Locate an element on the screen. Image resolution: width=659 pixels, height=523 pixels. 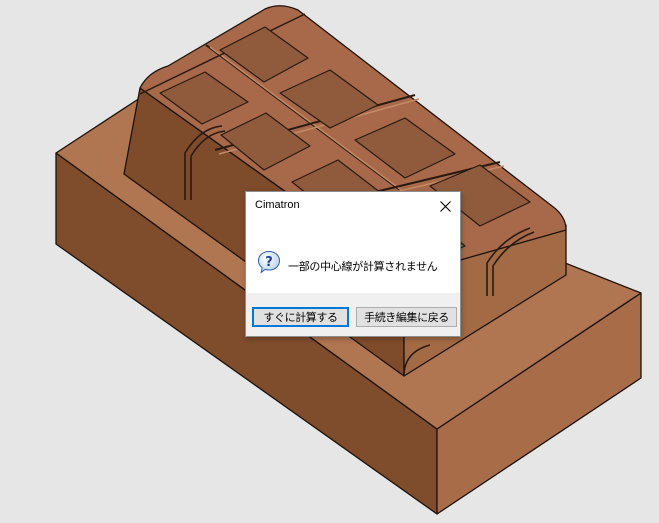
message-area: ? 一部の中心線が計算されません is located at coordinates (353, 257).